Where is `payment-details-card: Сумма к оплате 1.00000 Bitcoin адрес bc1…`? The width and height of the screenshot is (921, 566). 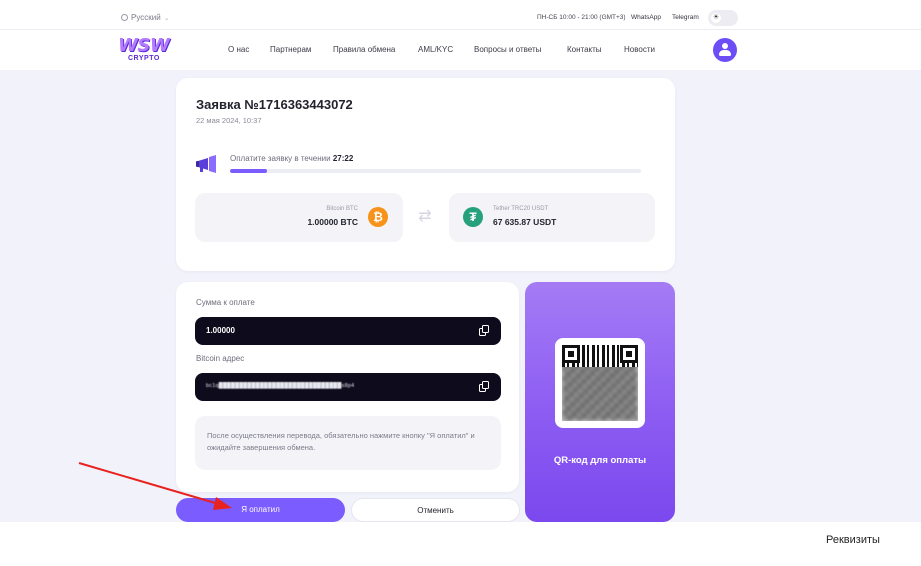 payment-details-card: Сумма к оплате 1.00000 Bitcoin адрес bc1… is located at coordinates (347, 387).